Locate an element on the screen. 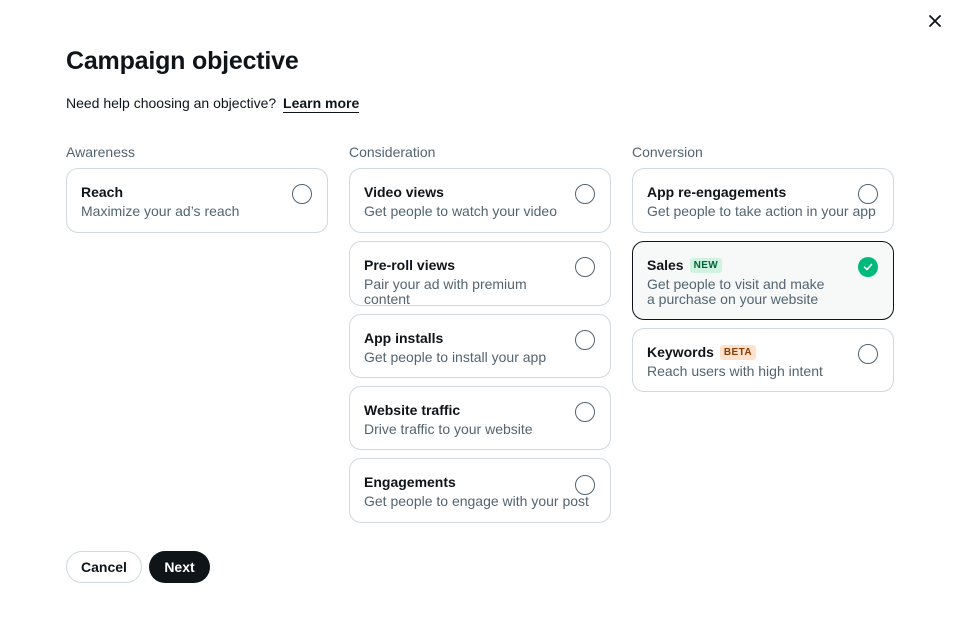  cancel-button: Cancel is located at coordinates (104, 567).